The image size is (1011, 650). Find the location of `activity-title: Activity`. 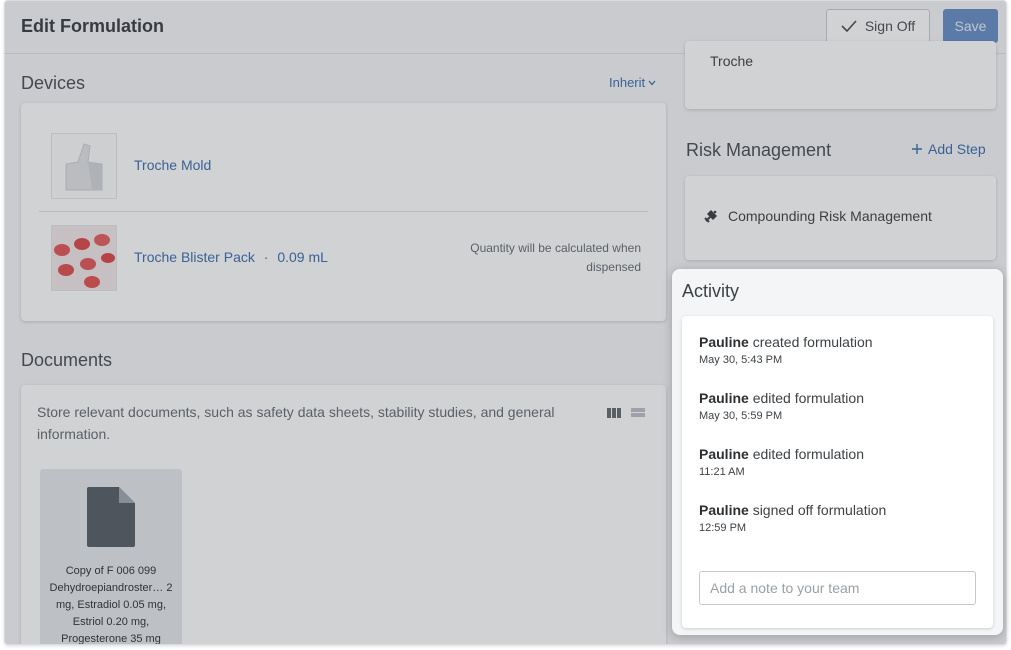

activity-title: Activity is located at coordinates (711, 291).